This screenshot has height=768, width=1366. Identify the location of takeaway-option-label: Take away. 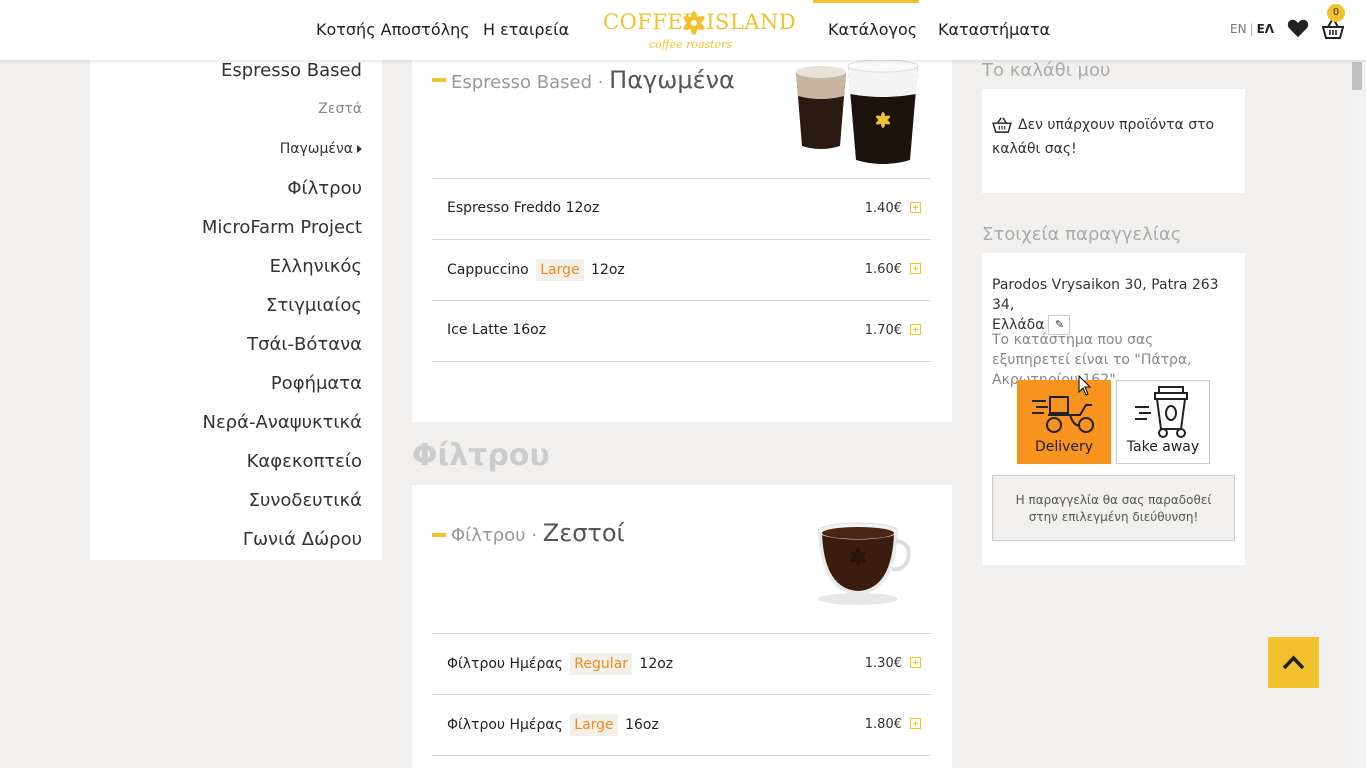
(1163, 447).